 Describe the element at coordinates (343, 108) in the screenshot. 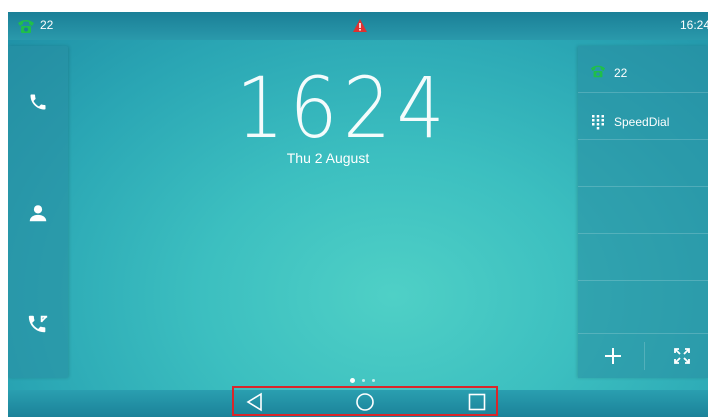

I see `clock-time: 1624` at that location.